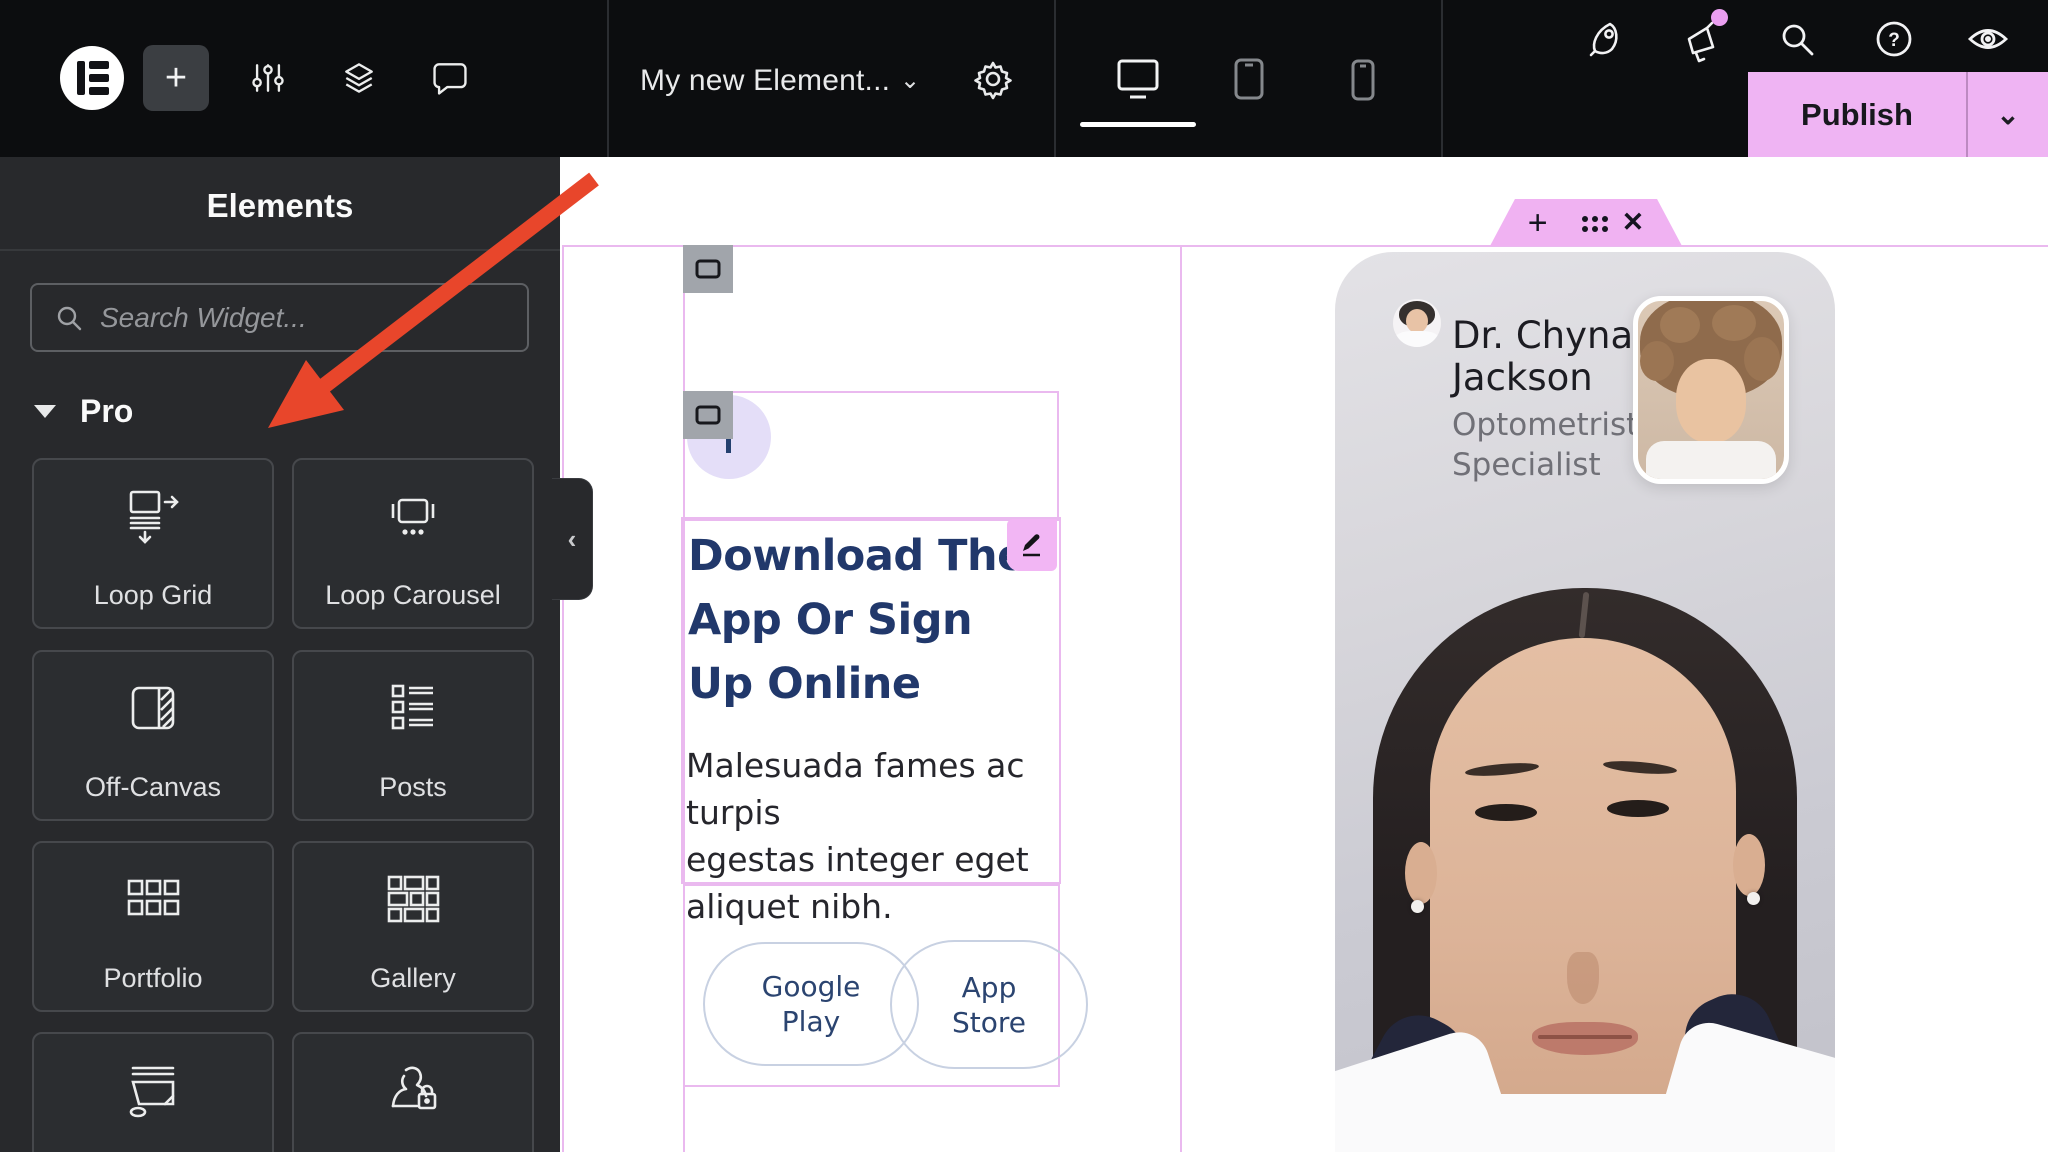 Image resolution: width=2048 pixels, height=1152 pixels. What do you see at coordinates (153, 735) in the screenshot?
I see `widget-card-off-canvas: Off-Canvas` at bounding box center [153, 735].